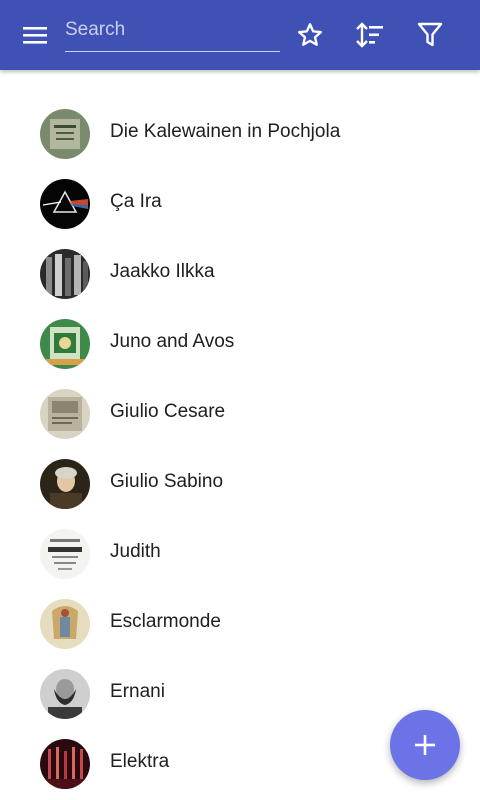  I want to click on plus-icon, so click(425, 745).